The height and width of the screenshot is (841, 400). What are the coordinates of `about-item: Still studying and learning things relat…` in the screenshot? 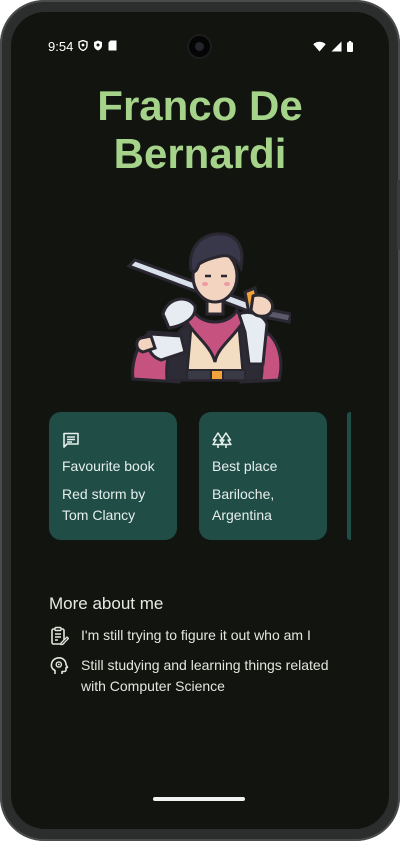 It's located at (202, 676).